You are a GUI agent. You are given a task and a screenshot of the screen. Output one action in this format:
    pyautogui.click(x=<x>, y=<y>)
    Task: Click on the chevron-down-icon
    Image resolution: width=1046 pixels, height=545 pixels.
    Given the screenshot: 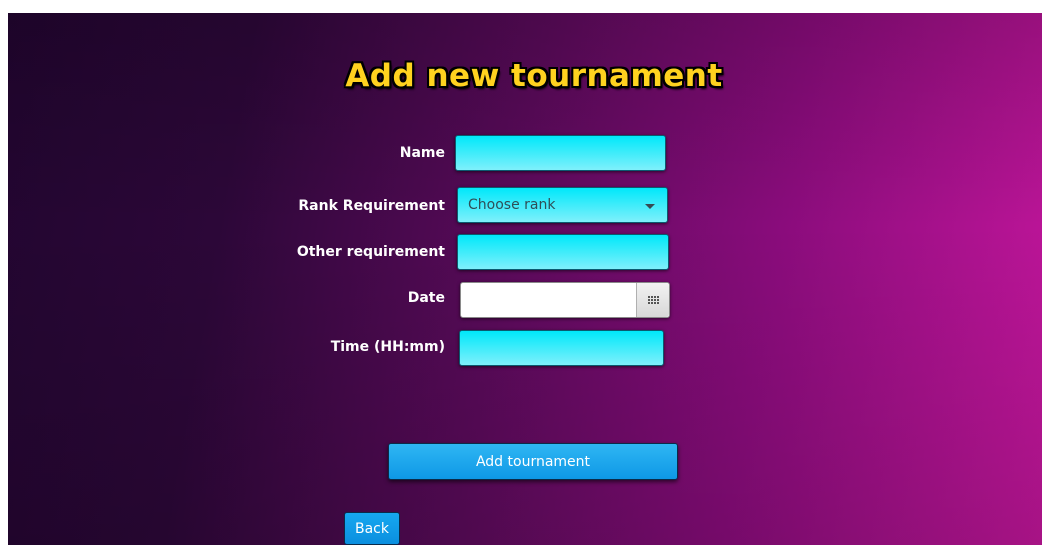 What is the action you would take?
    pyautogui.click(x=650, y=206)
    